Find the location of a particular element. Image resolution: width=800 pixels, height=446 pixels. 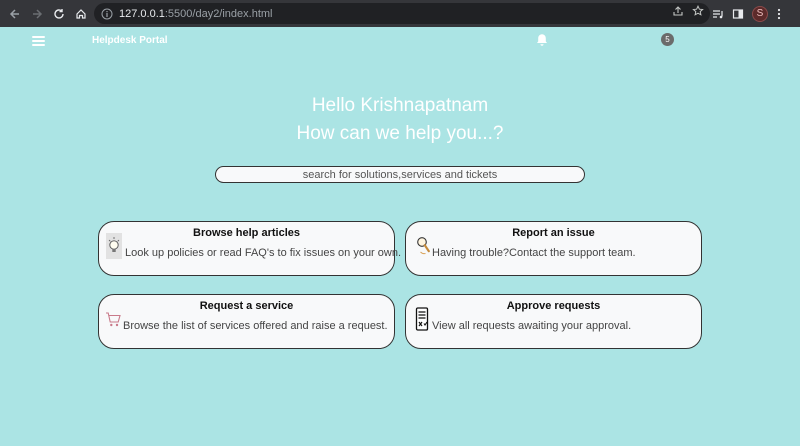

forward-button is located at coordinates (37, 14).